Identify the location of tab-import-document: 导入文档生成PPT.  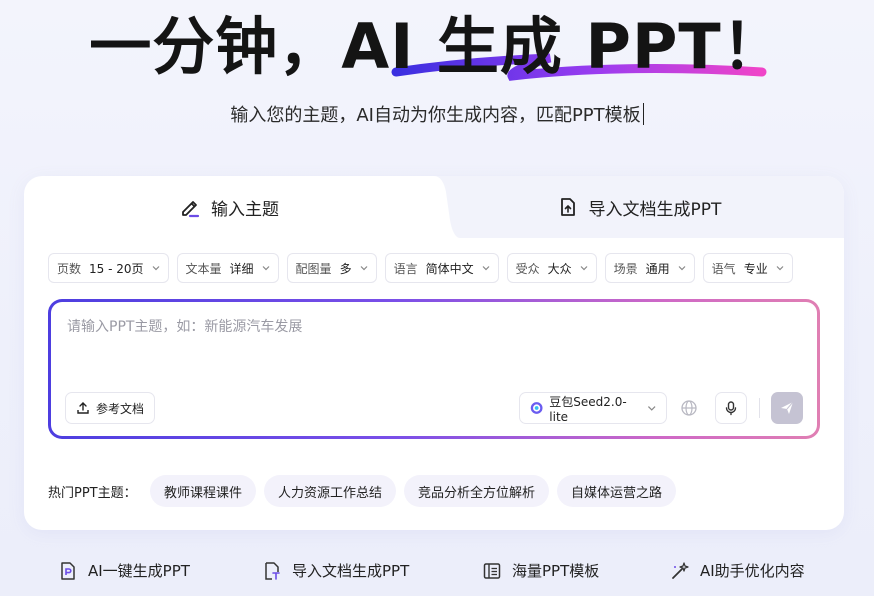
(639, 207).